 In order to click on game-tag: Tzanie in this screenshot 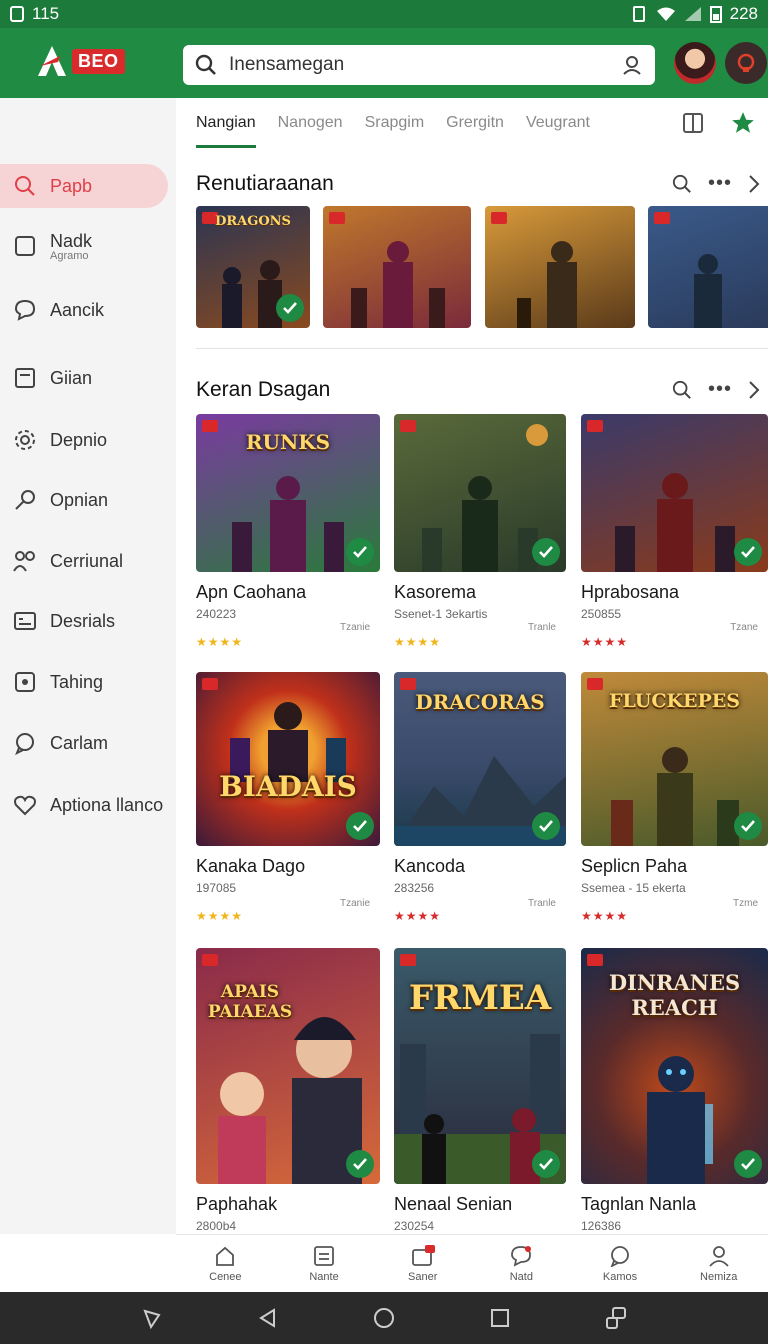, I will do `click(354, 903)`.